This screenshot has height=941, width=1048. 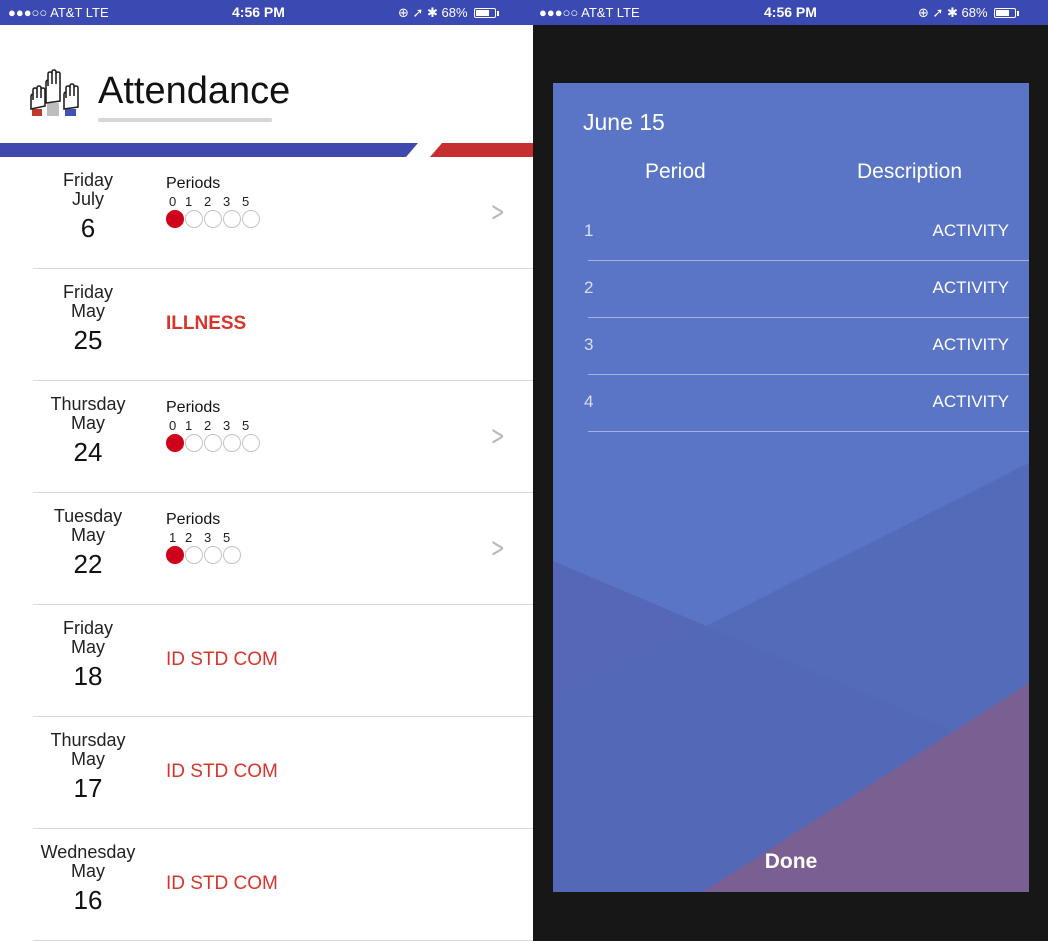 I want to click on period-numbers: 1235, so click(x=204, y=537).